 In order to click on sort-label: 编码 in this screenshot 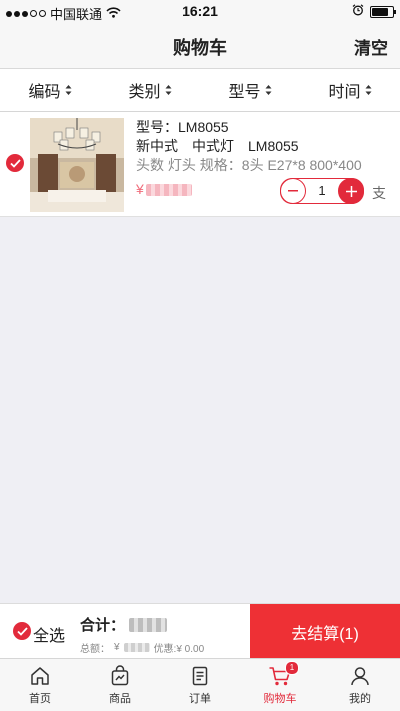, I will do `click(44, 92)`.